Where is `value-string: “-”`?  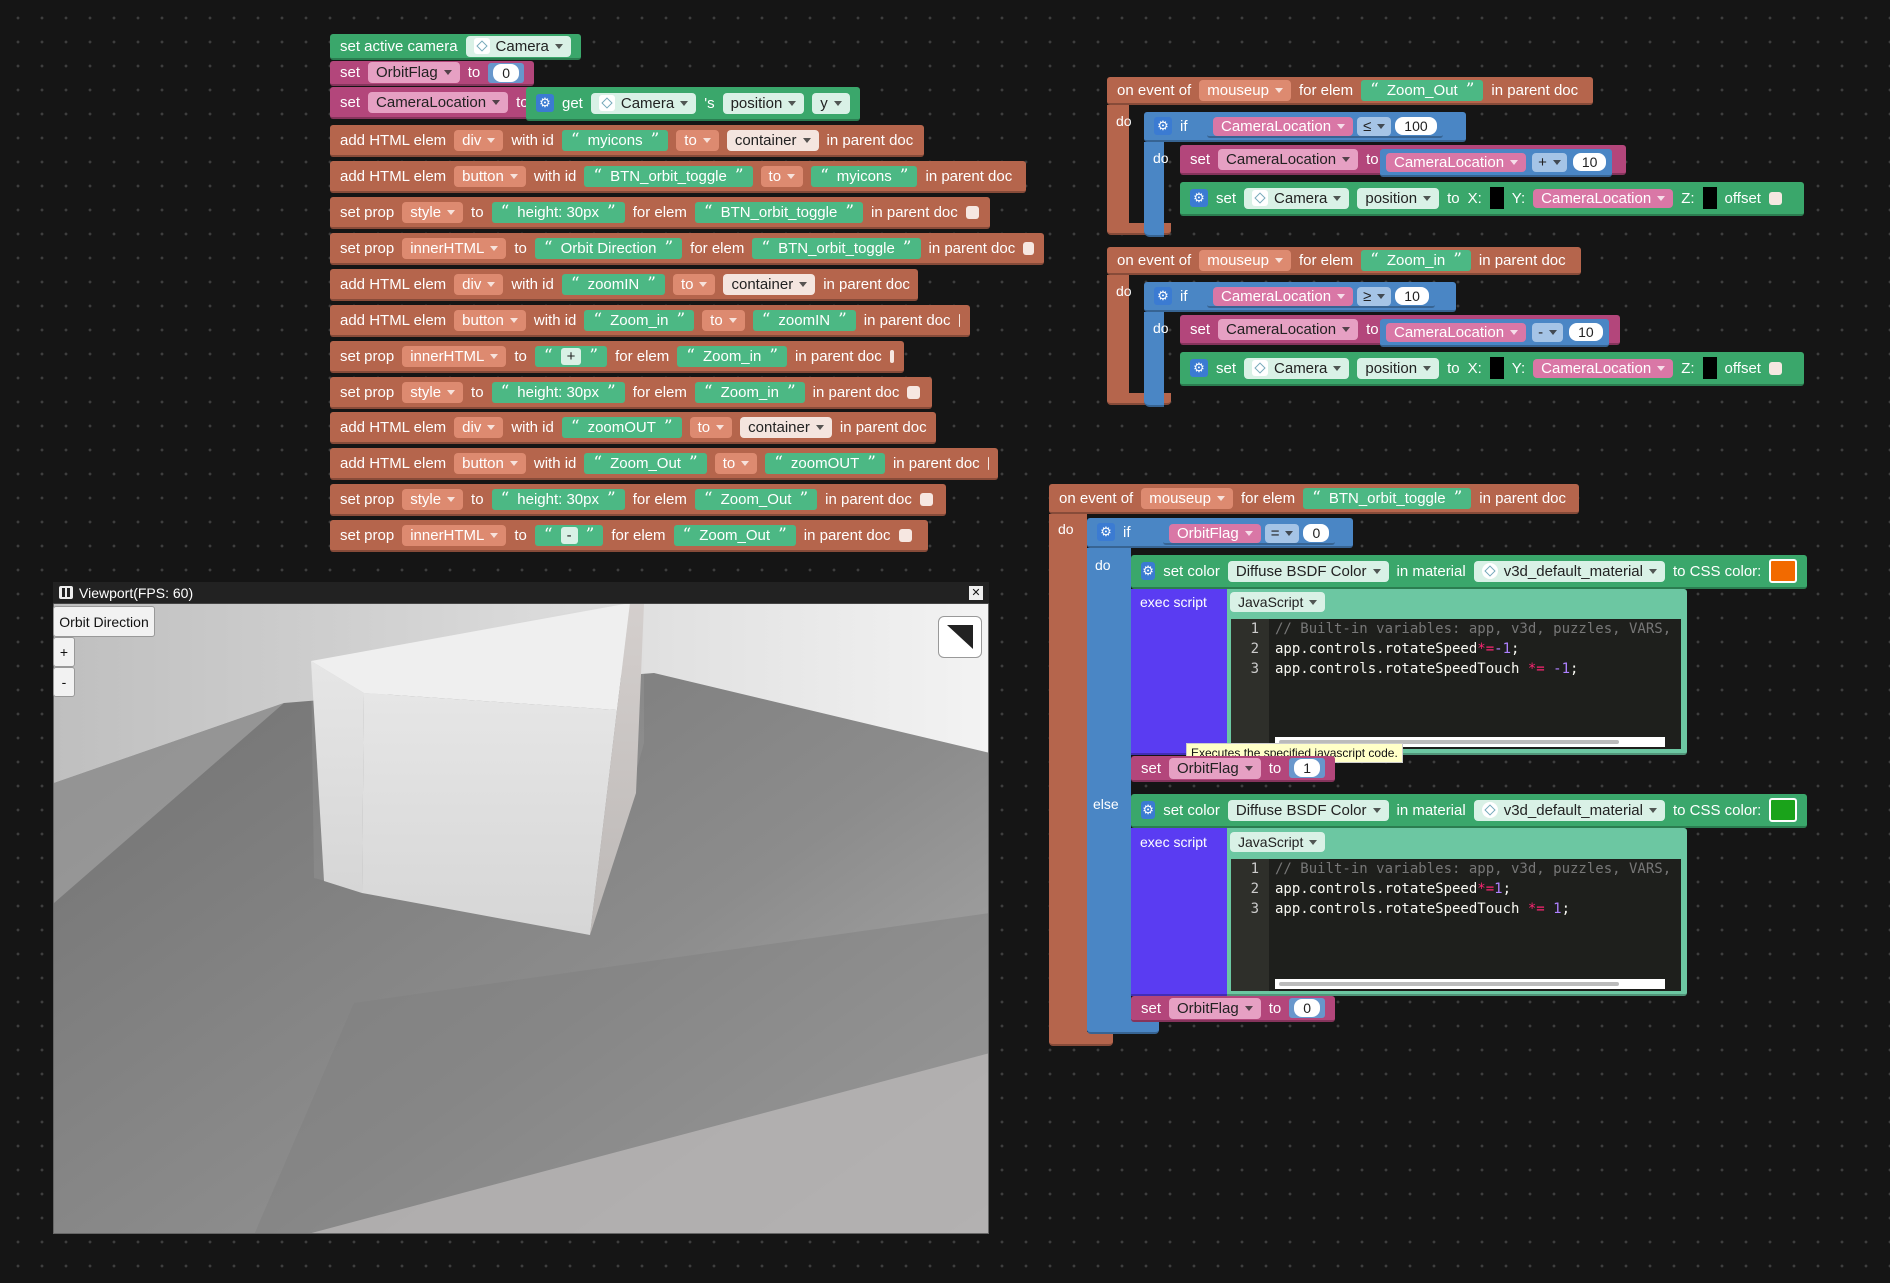 value-string: “-” is located at coordinates (569, 535).